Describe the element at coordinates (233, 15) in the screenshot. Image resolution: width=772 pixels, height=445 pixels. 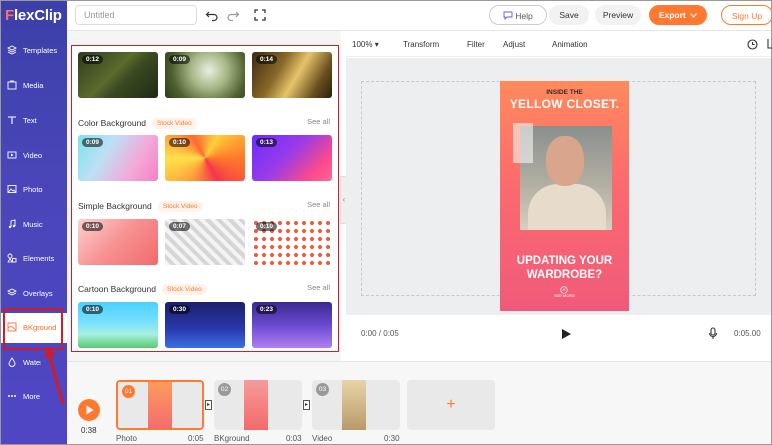
I see `redo-icon` at that location.